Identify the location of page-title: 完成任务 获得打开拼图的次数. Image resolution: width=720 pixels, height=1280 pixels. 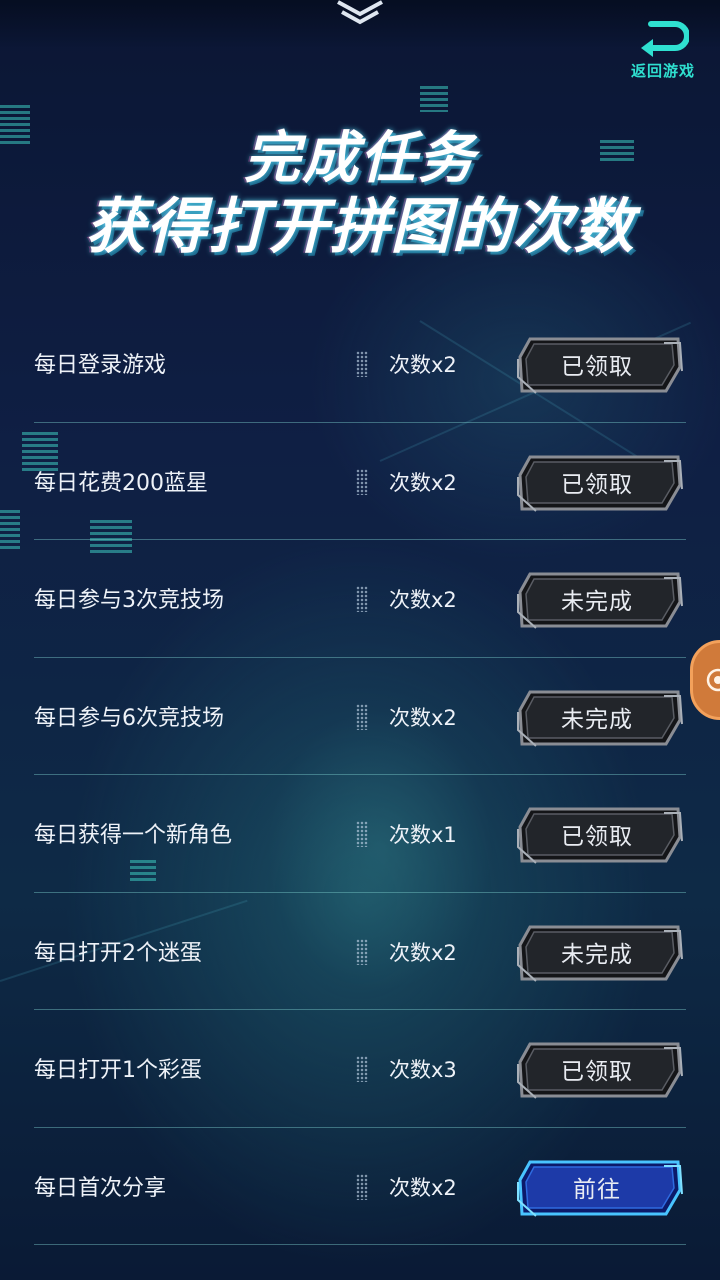
(360, 194).